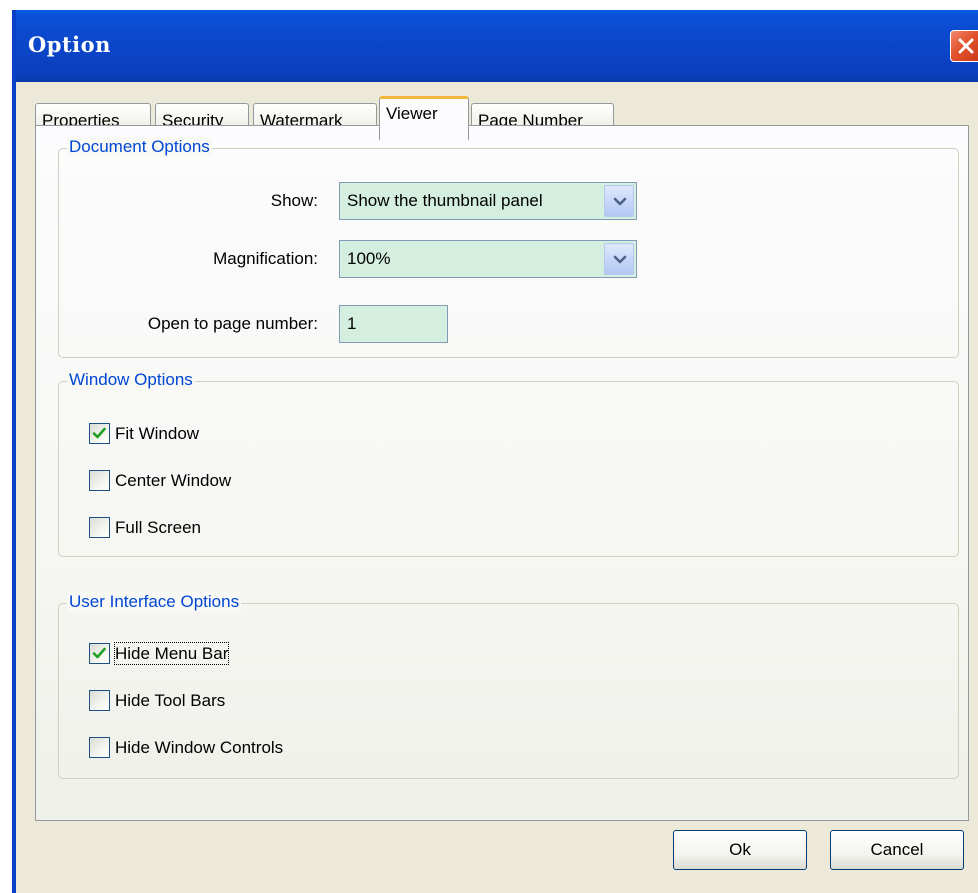 The height and width of the screenshot is (893, 978). I want to click on checkbox-label: Hide Menu Bar, so click(171, 653).